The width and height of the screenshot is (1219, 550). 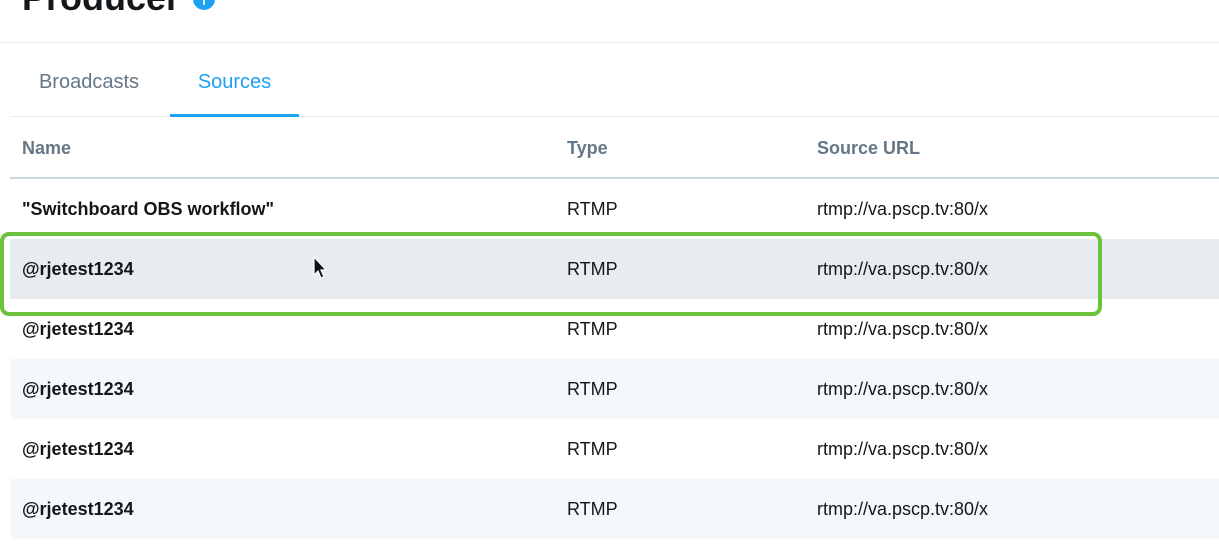 What do you see at coordinates (46, 148) in the screenshot?
I see `column-header-name: Name` at bounding box center [46, 148].